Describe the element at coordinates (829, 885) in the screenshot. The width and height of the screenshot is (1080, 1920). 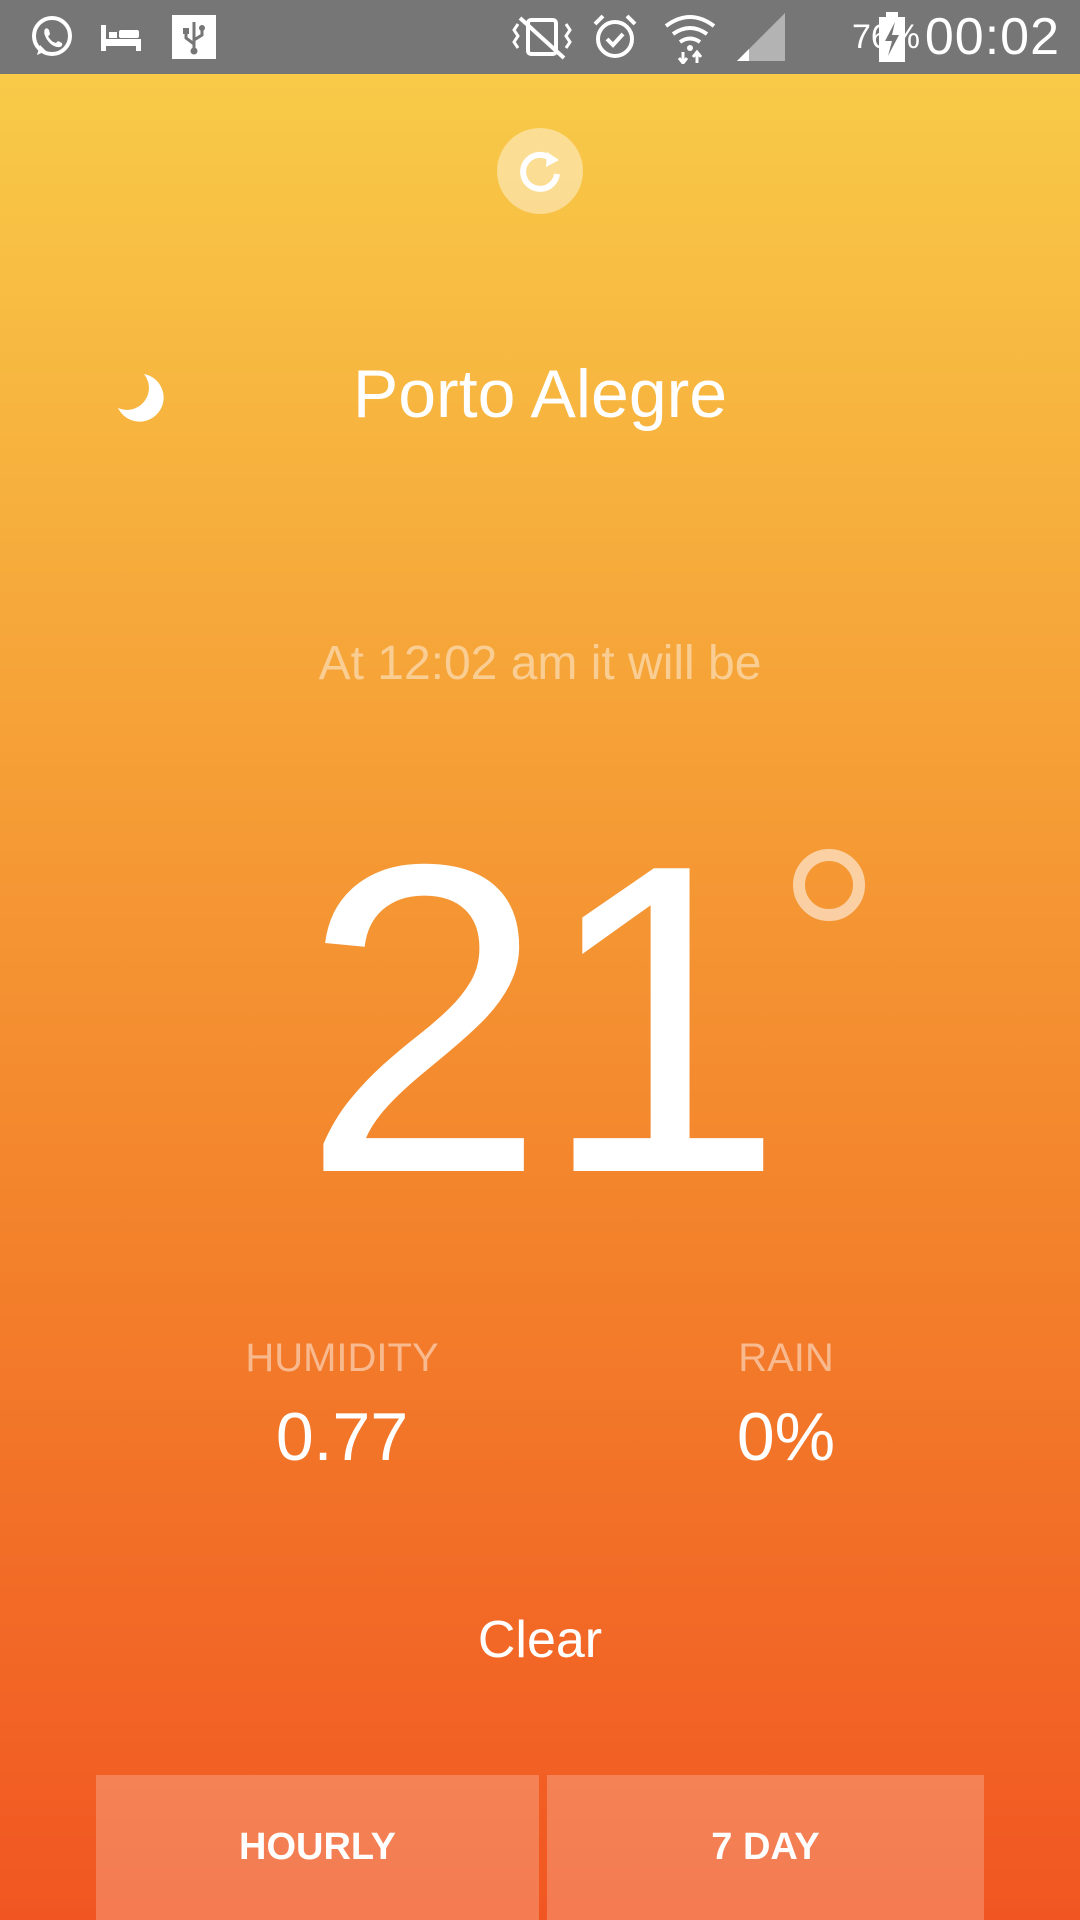
I see `degree-symbol` at that location.